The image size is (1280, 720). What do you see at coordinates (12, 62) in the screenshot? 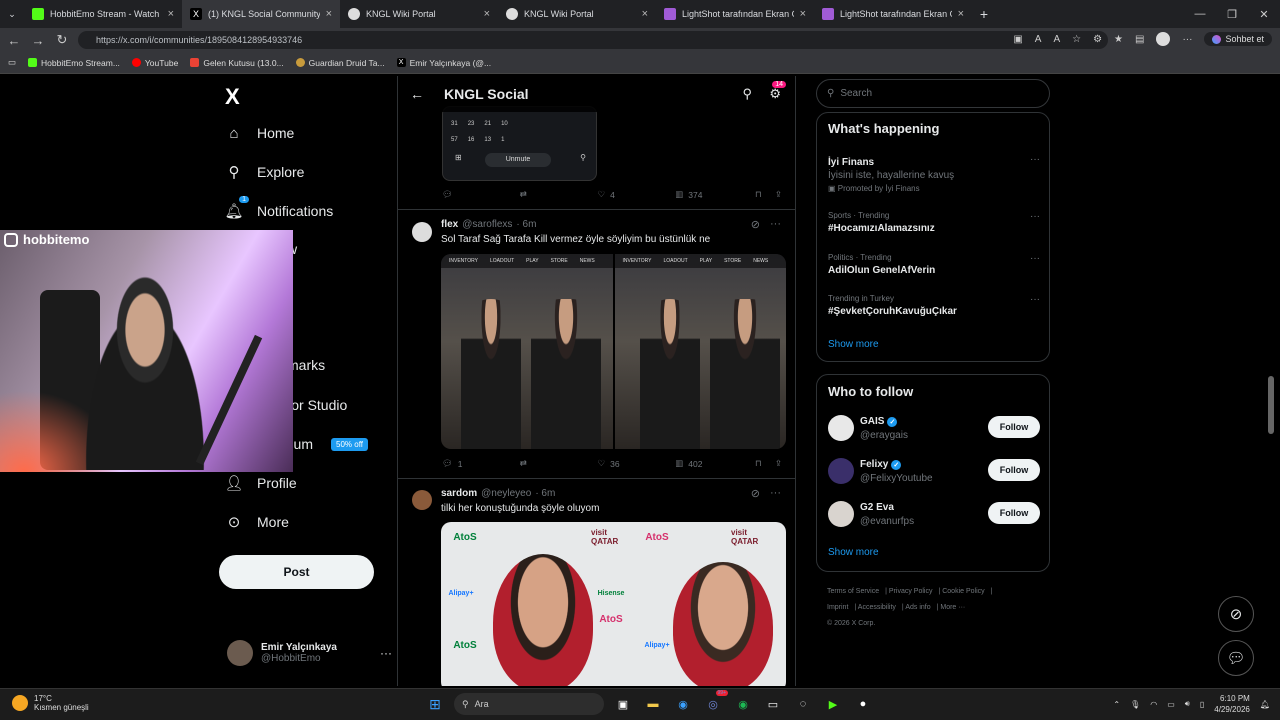
I see `bookmark-folder-icon: ▭` at bounding box center [12, 62].